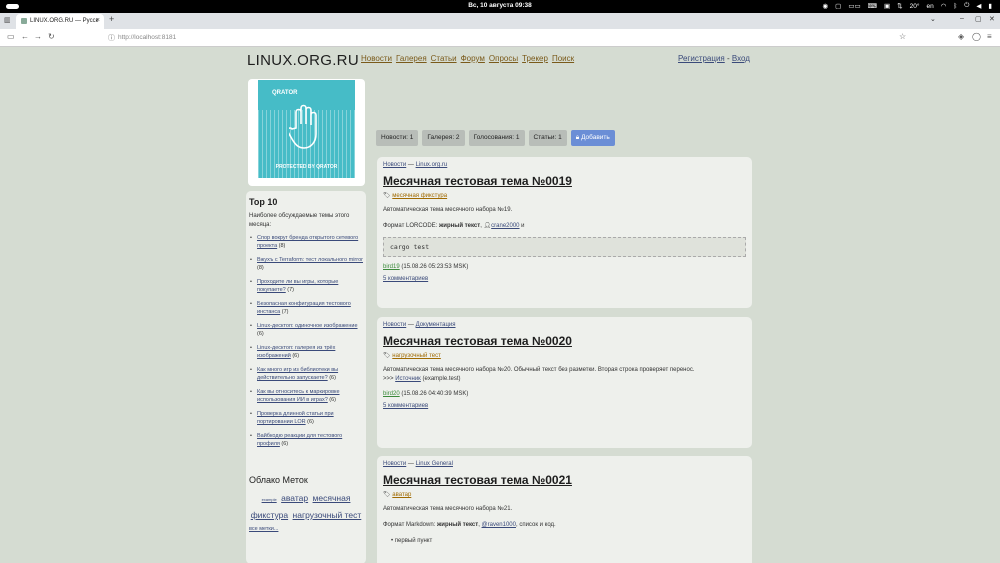 The height and width of the screenshot is (563, 1000). Describe the element at coordinates (111, 19) in the screenshot. I see `new-tab-icon: +` at that location.